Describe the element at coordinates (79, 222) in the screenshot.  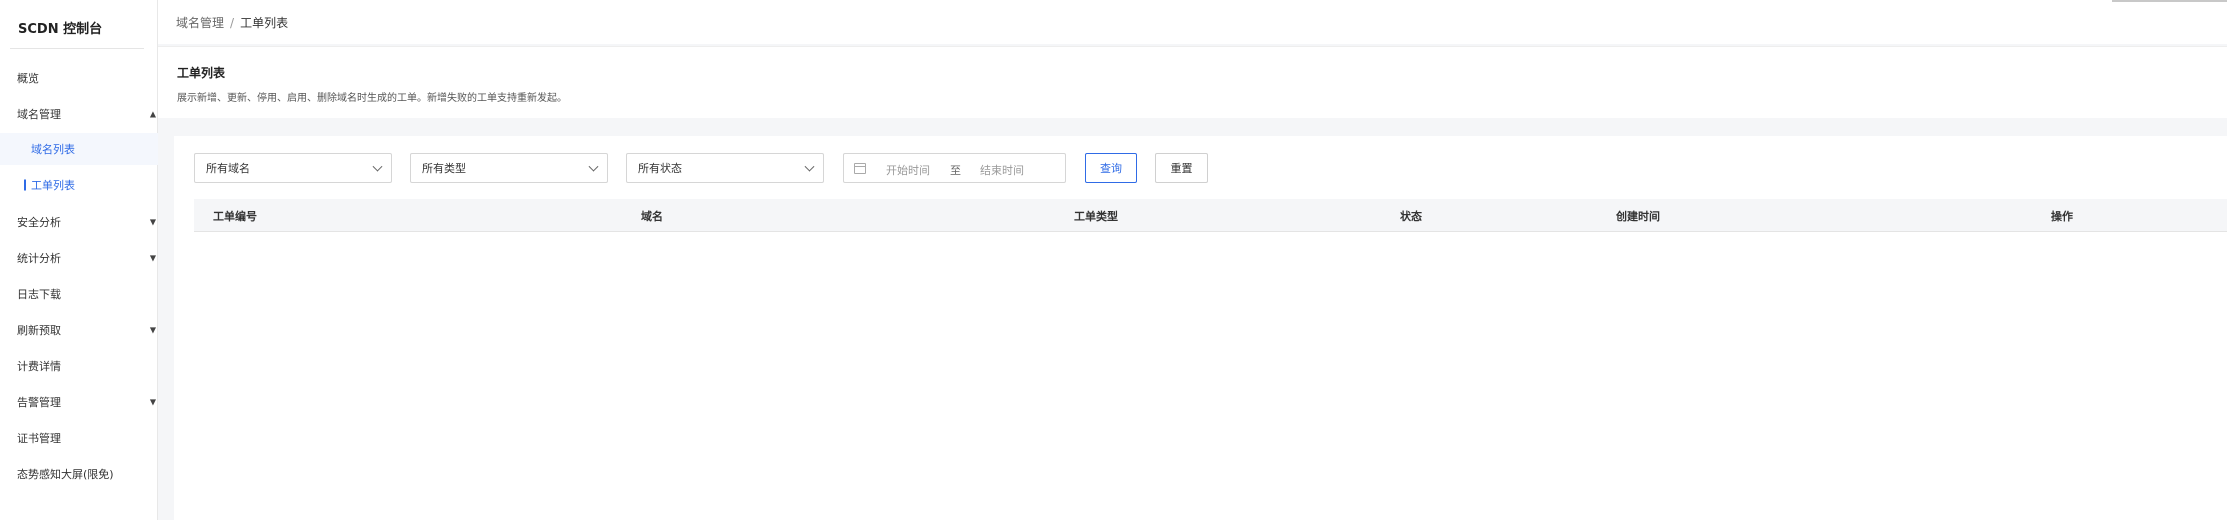
I see `sidebar-item-security-analysis: 安全分析 ▼` at that location.